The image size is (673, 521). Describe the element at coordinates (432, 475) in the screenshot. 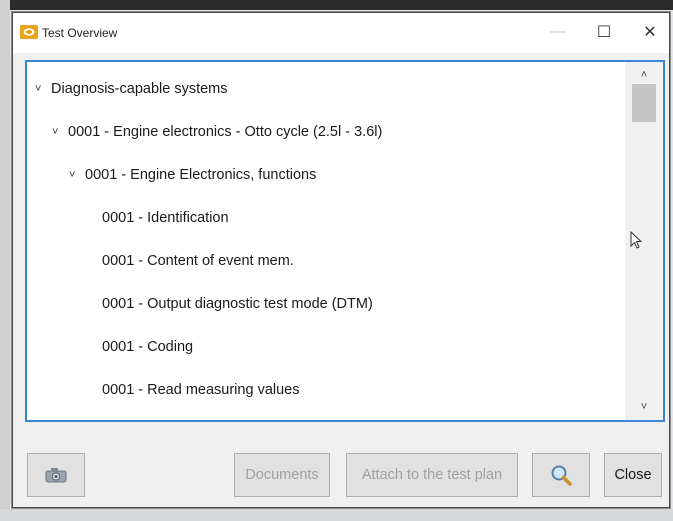

I see `attach-to-test-plan-button: Attach to the test plan` at that location.